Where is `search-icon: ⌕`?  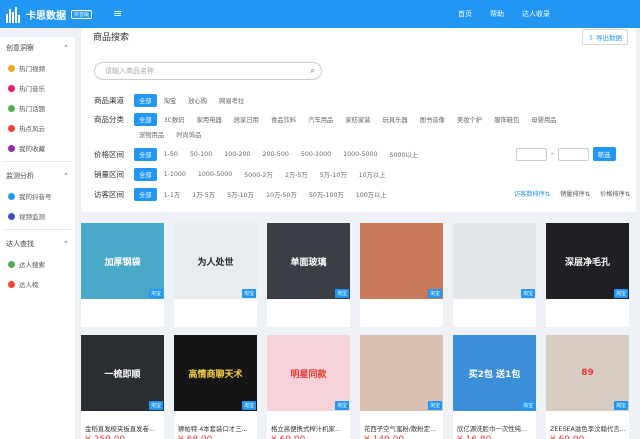
search-icon: ⌕ is located at coordinates (313, 71).